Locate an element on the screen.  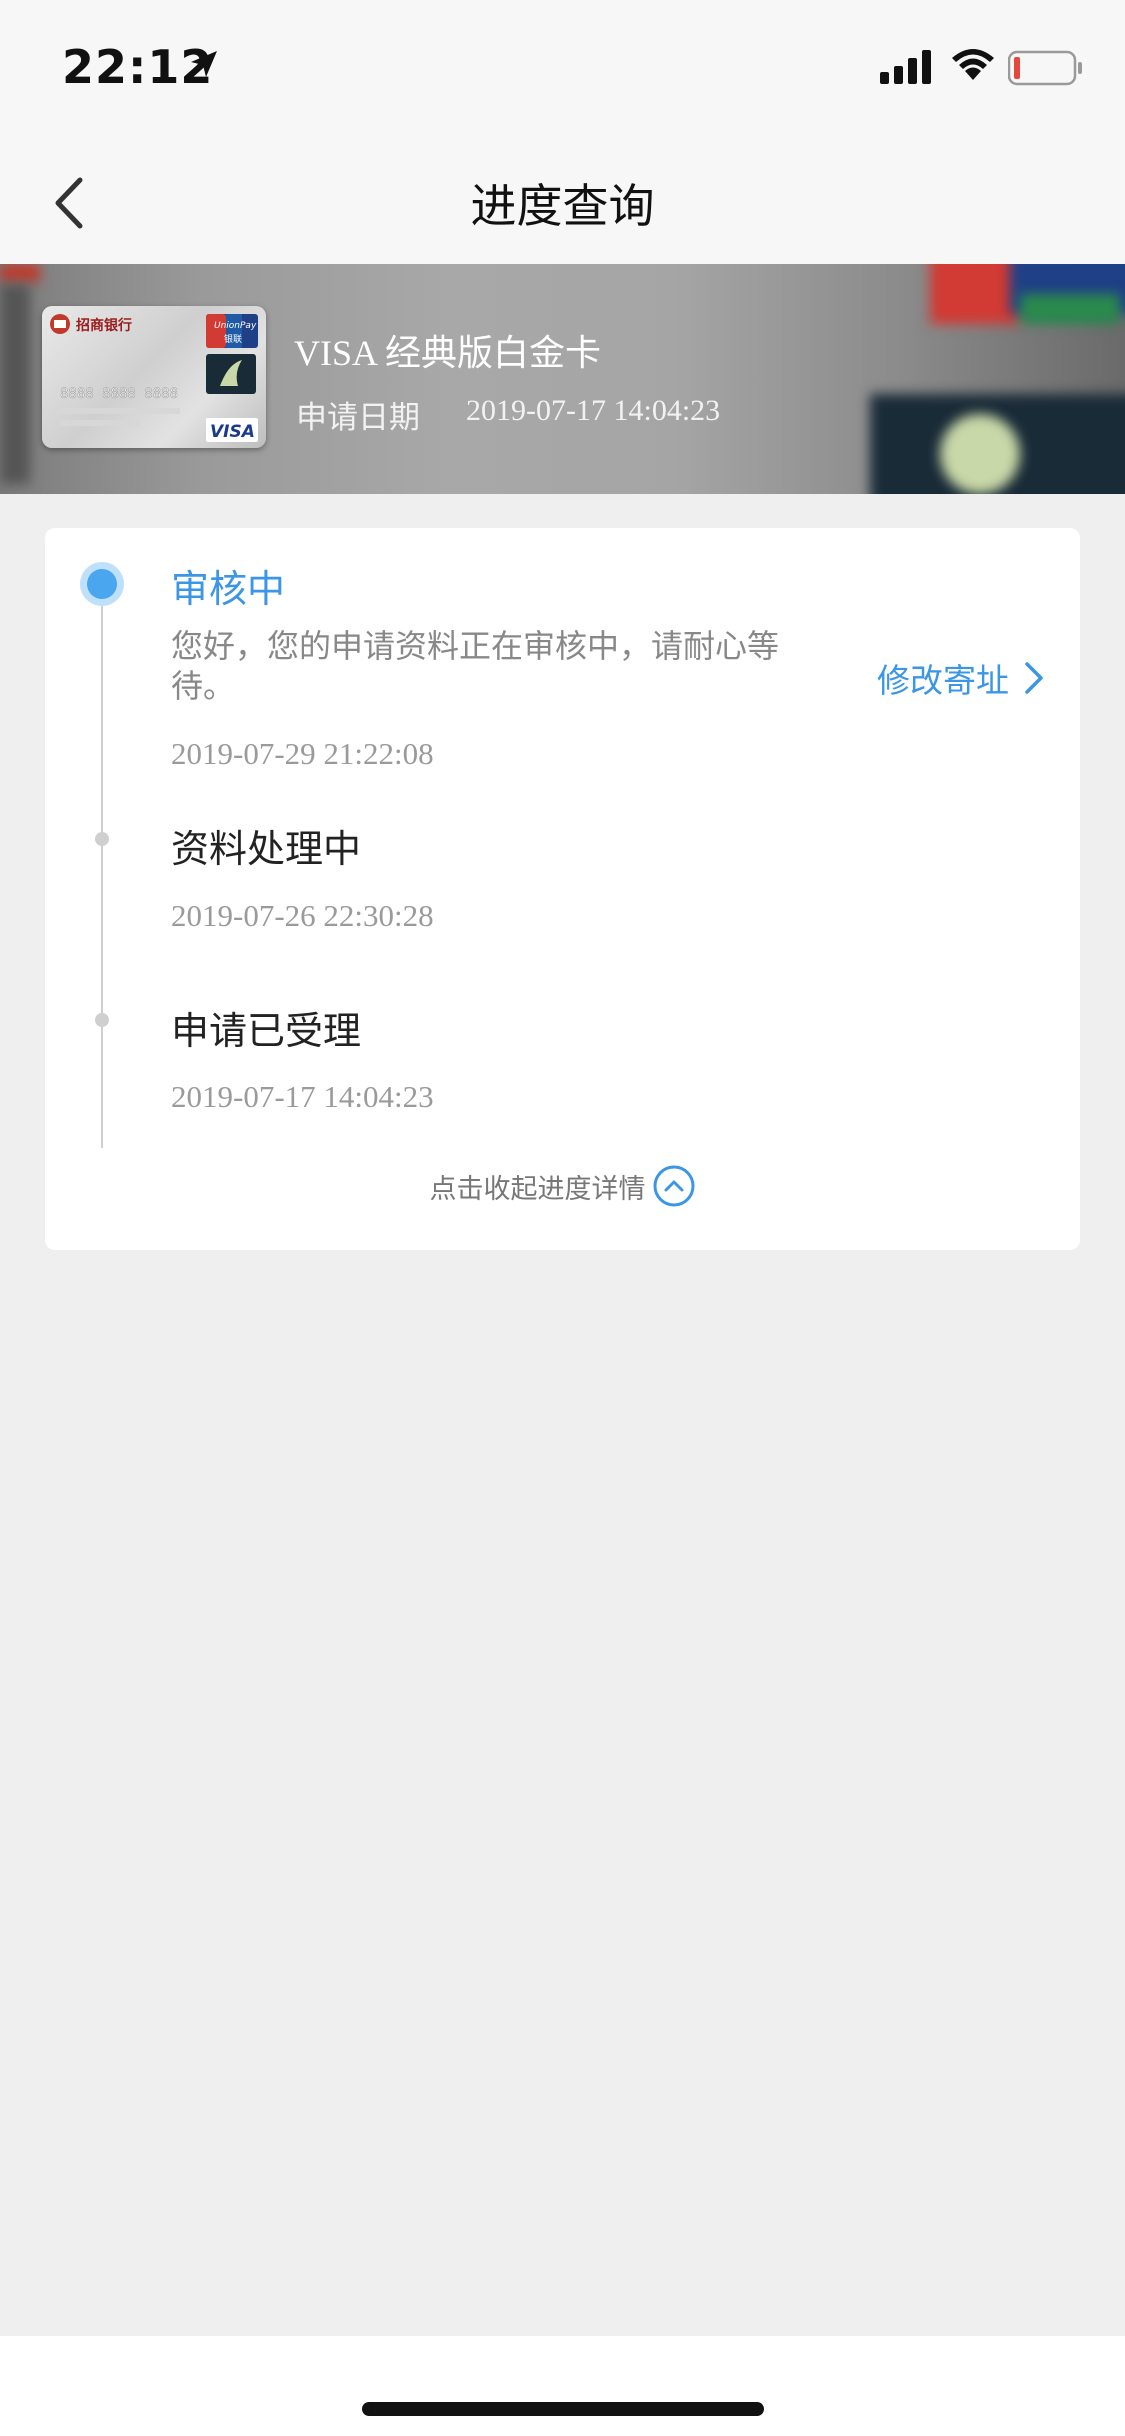
step-time-current: 2019-07-29 21:22:08 is located at coordinates (302, 753).